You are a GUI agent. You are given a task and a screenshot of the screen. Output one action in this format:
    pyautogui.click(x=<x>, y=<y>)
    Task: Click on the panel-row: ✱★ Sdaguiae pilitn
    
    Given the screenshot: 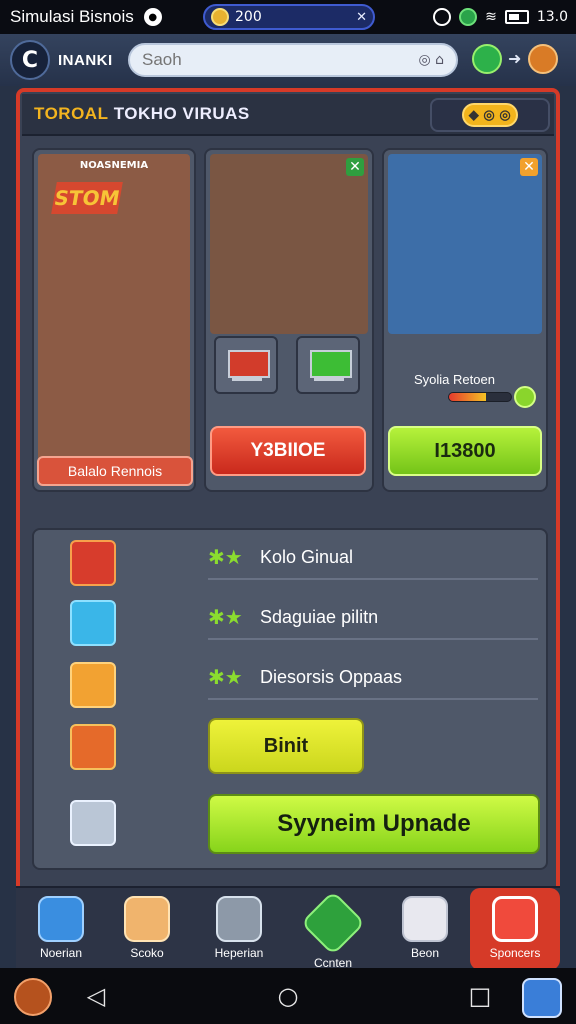 What is the action you would take?
    pyautogui.click(x=373, y=618)
    